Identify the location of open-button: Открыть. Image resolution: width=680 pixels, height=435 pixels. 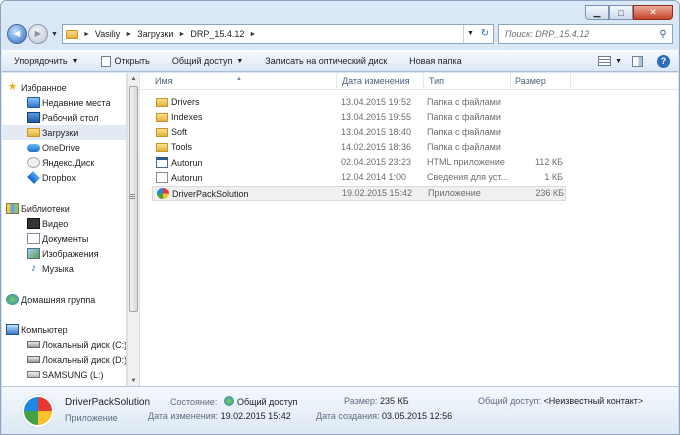
(125, 61).